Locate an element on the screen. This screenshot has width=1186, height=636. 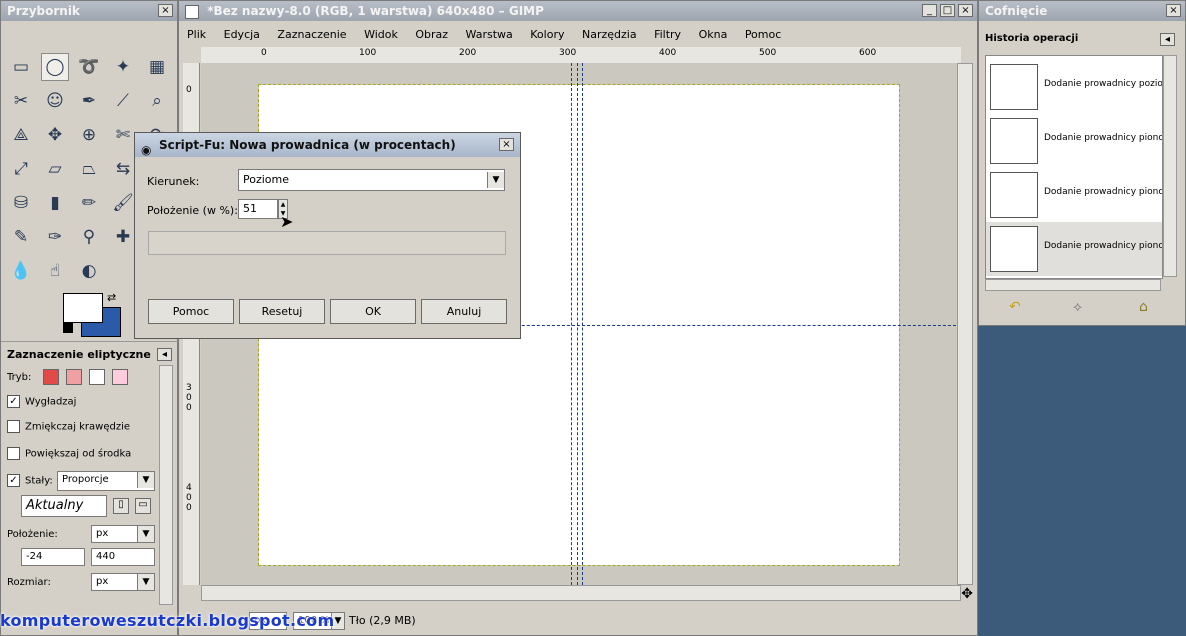
clear-history-icon: ⌂ is located at coordinates (1143, 307).